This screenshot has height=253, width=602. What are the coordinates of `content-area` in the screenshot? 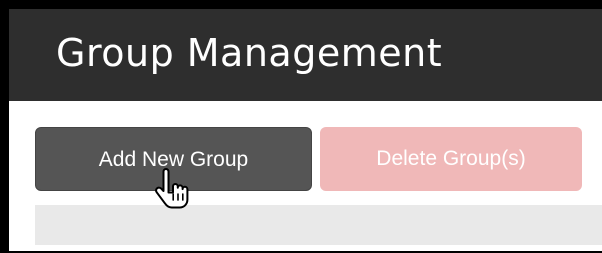 It's located at (318, 225).